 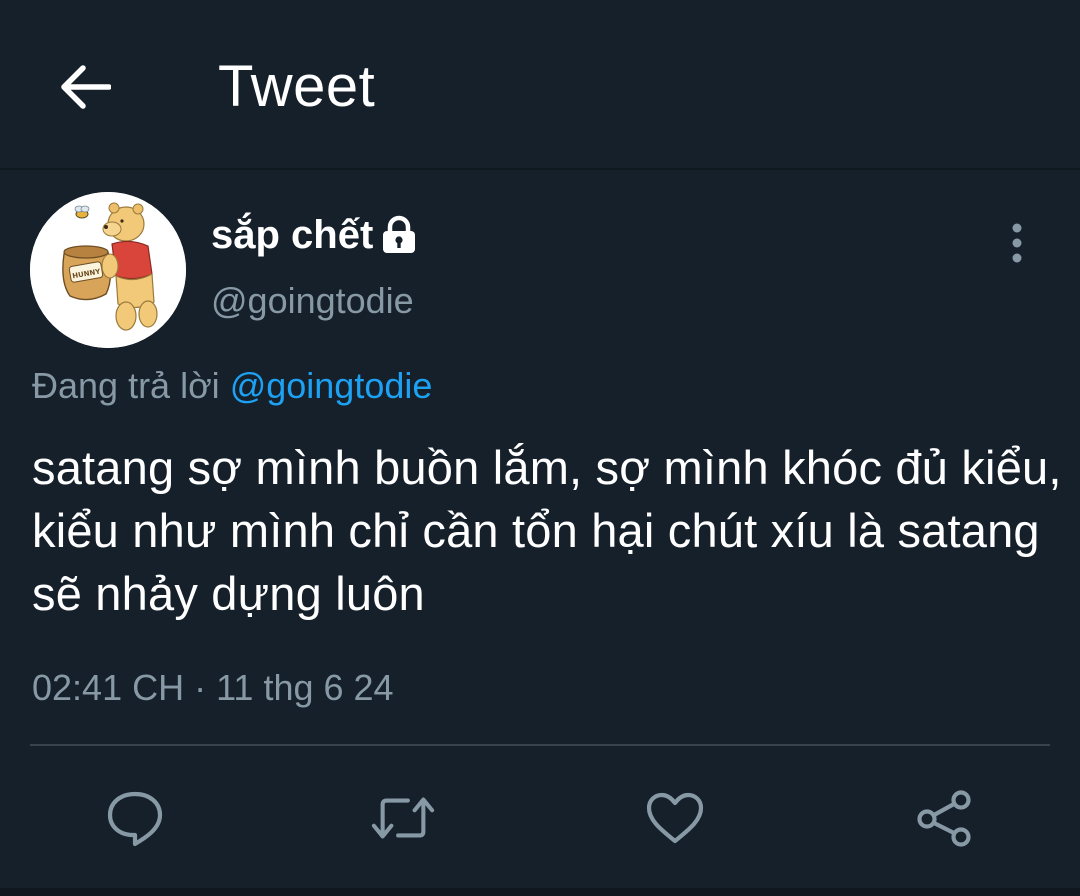 I want to click on speech-bubble-icon, so click(x=135, y=819).